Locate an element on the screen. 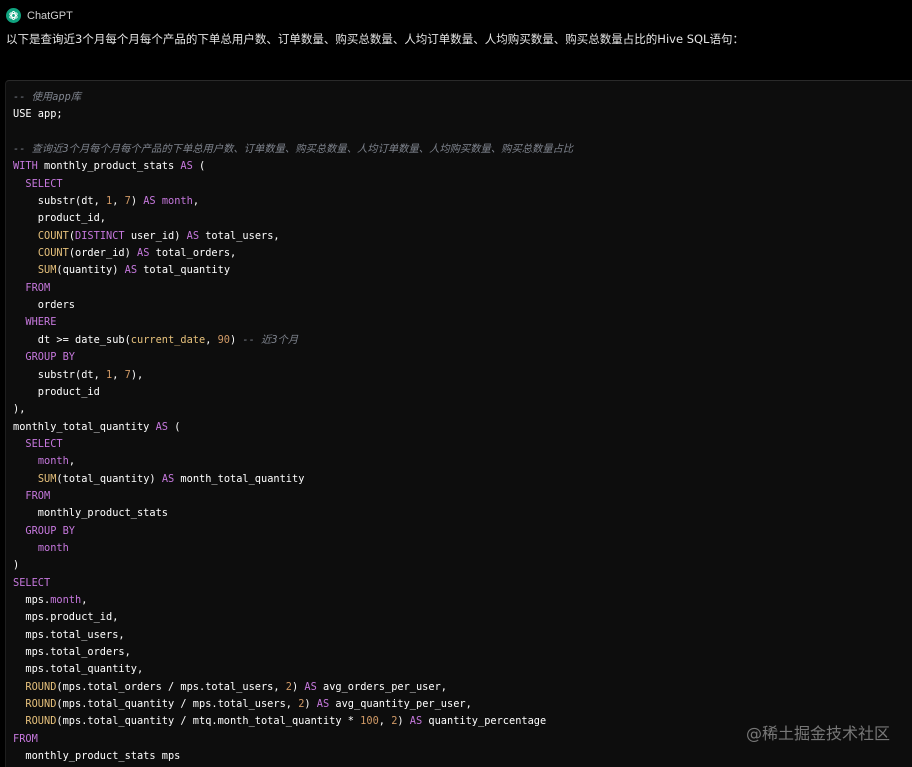 The width and height of the screenshot is (912, 767). code-token: user_id) is located at coordinates (155, 235).